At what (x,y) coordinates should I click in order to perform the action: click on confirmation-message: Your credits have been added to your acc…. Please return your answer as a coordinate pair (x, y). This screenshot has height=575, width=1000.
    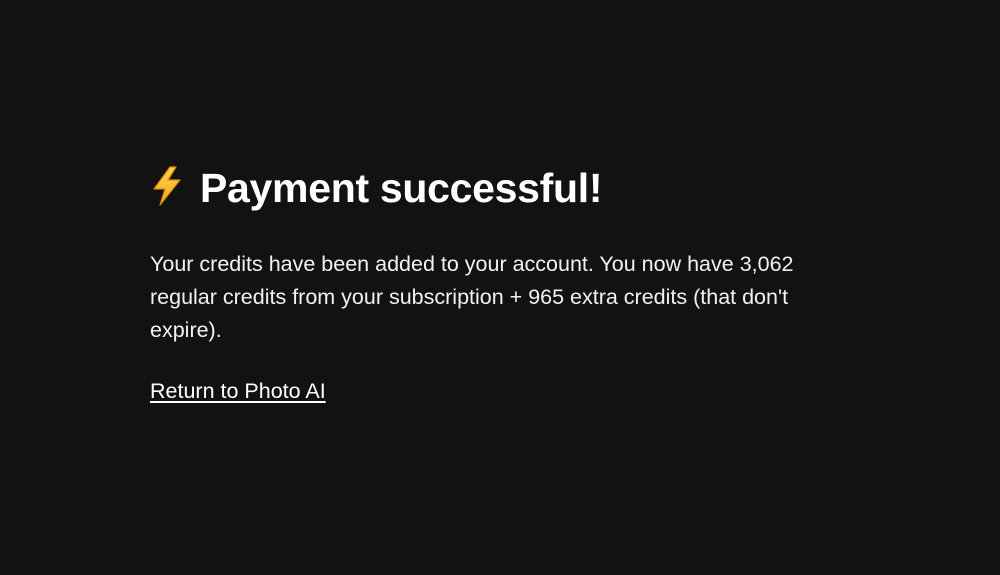
    Looking at the image, I should click on (472, 297).